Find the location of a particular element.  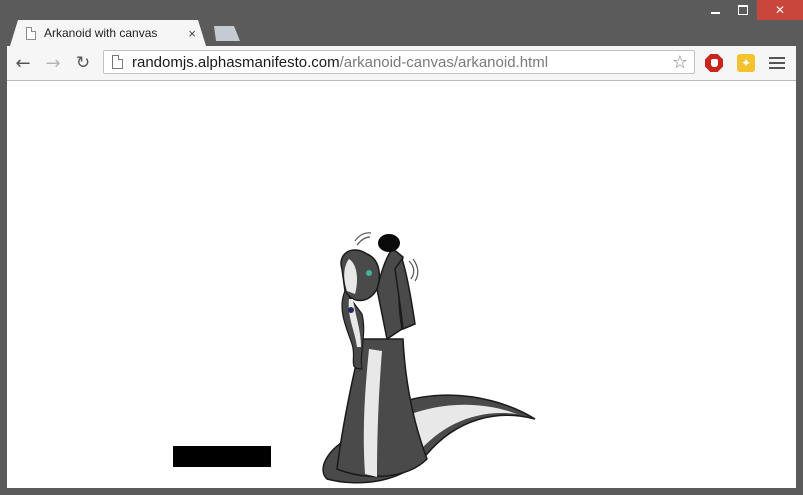

extension-button: ✦ is located at coordinates (746, 63).